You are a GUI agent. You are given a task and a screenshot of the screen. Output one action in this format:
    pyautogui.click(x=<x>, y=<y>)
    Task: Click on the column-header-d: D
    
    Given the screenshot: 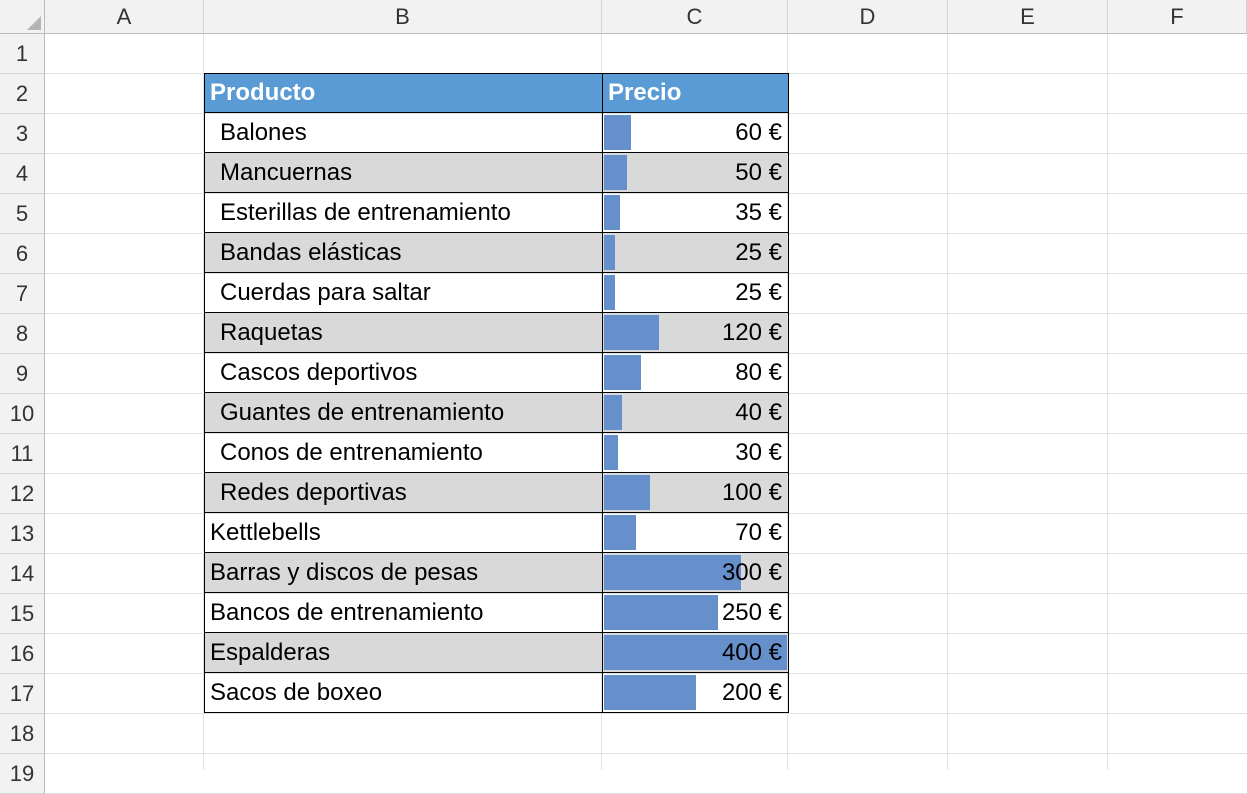 What is the action you would take?
    pyautogui.click(x=868, y=17)
    